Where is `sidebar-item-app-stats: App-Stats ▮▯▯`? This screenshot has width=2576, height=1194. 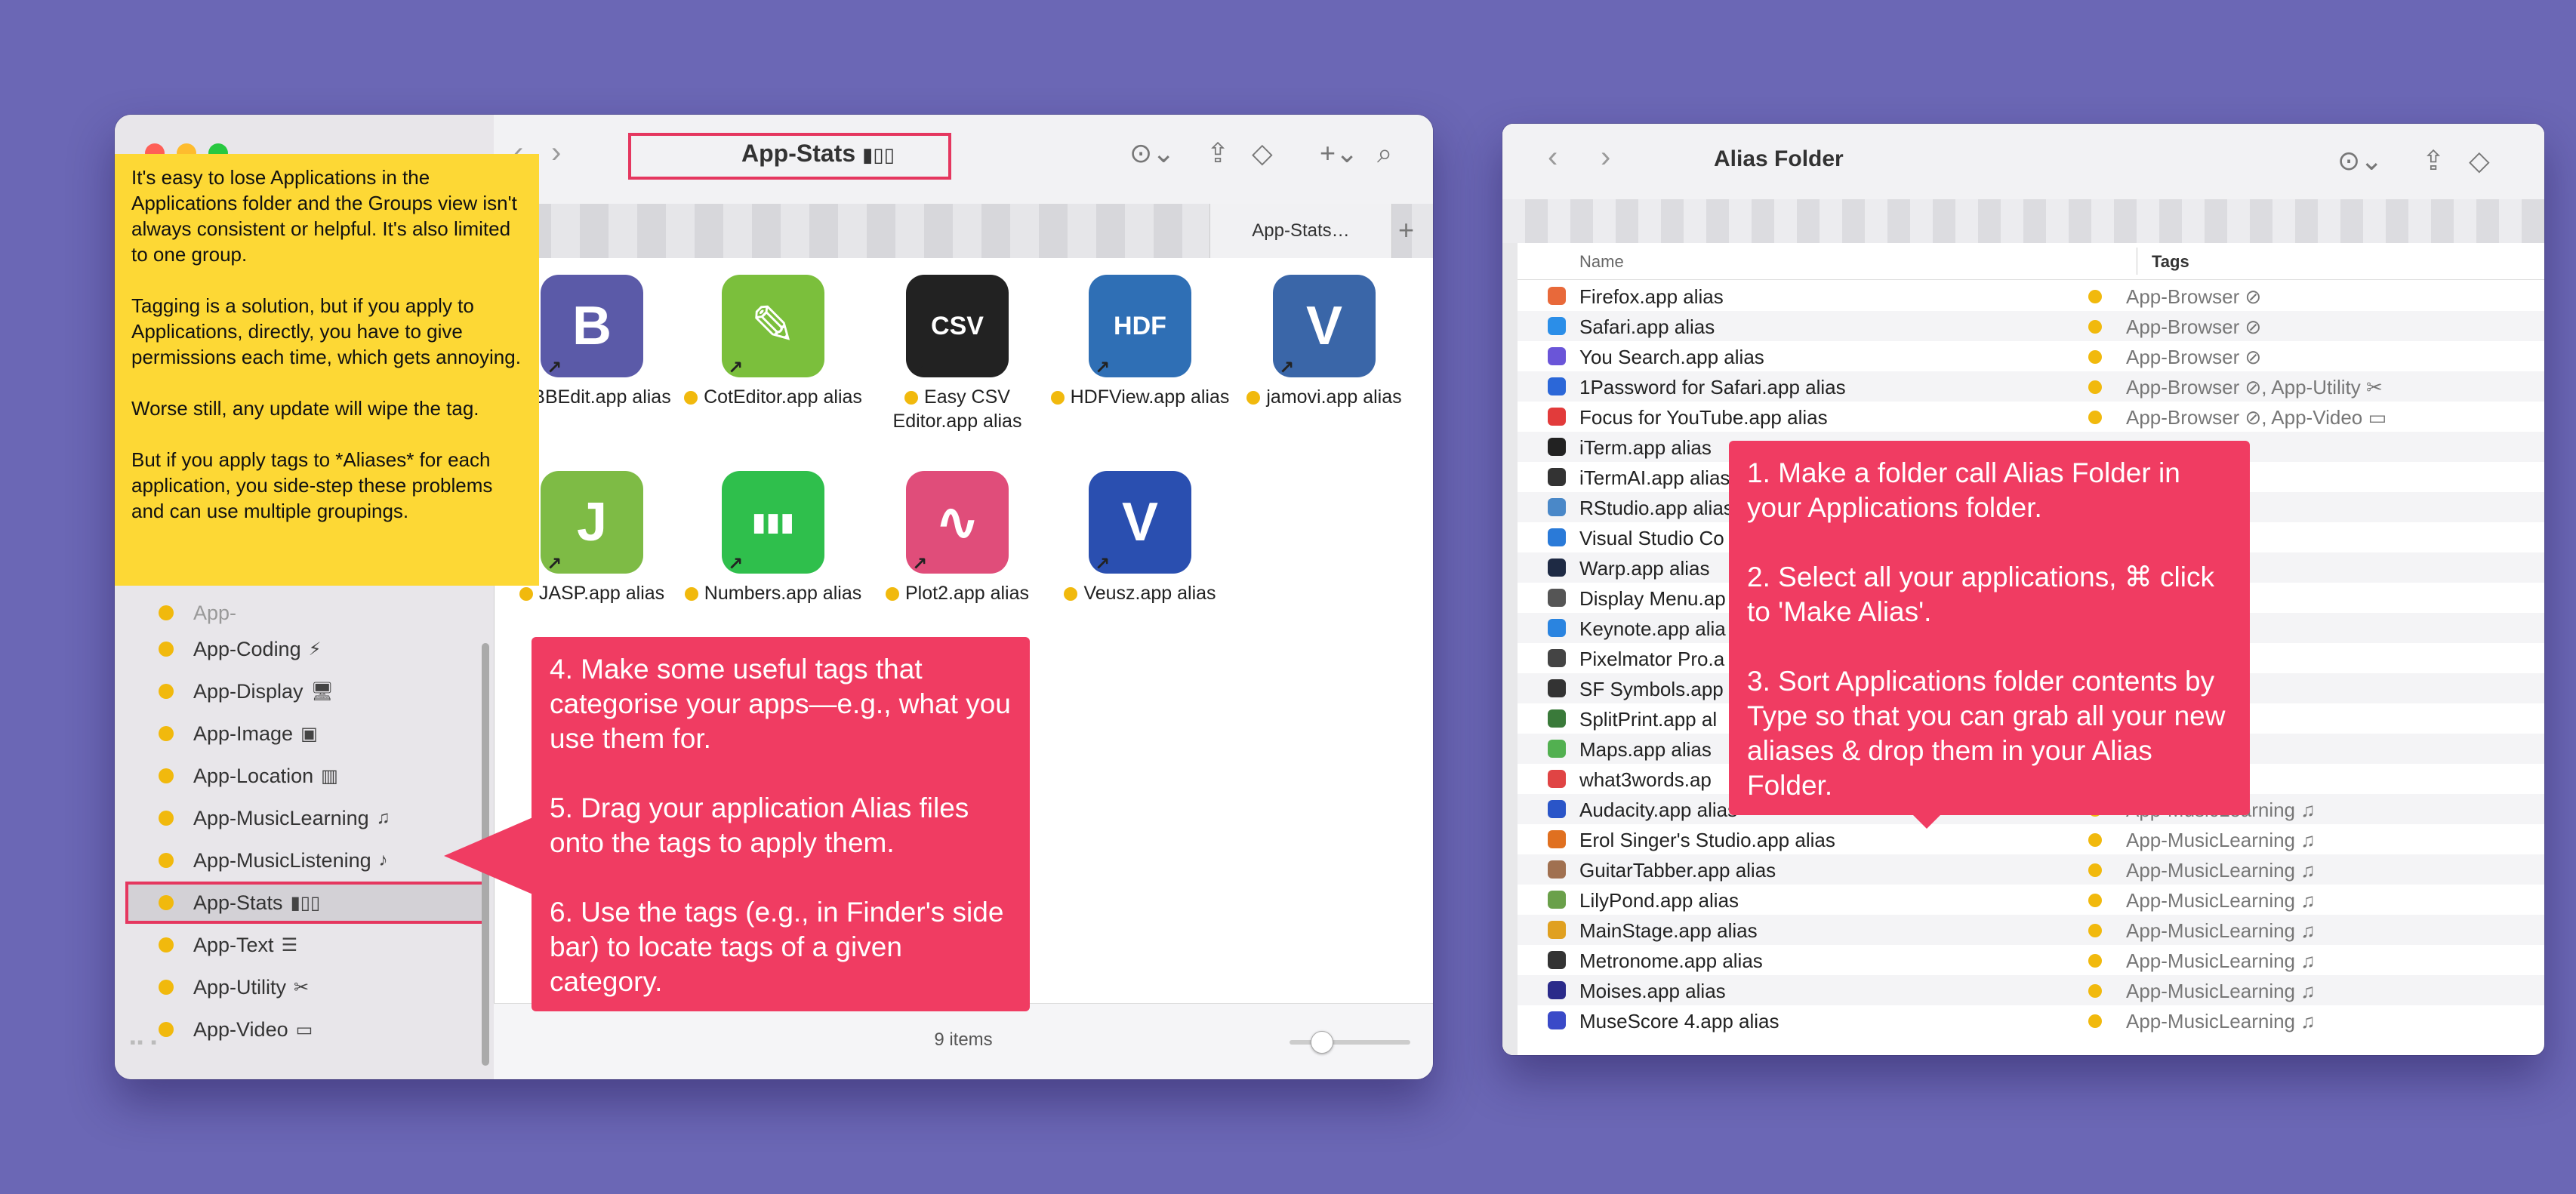
sidebar-item-app-stats: App-Stats ▮▯▯ is located at coordinates (306, 903).